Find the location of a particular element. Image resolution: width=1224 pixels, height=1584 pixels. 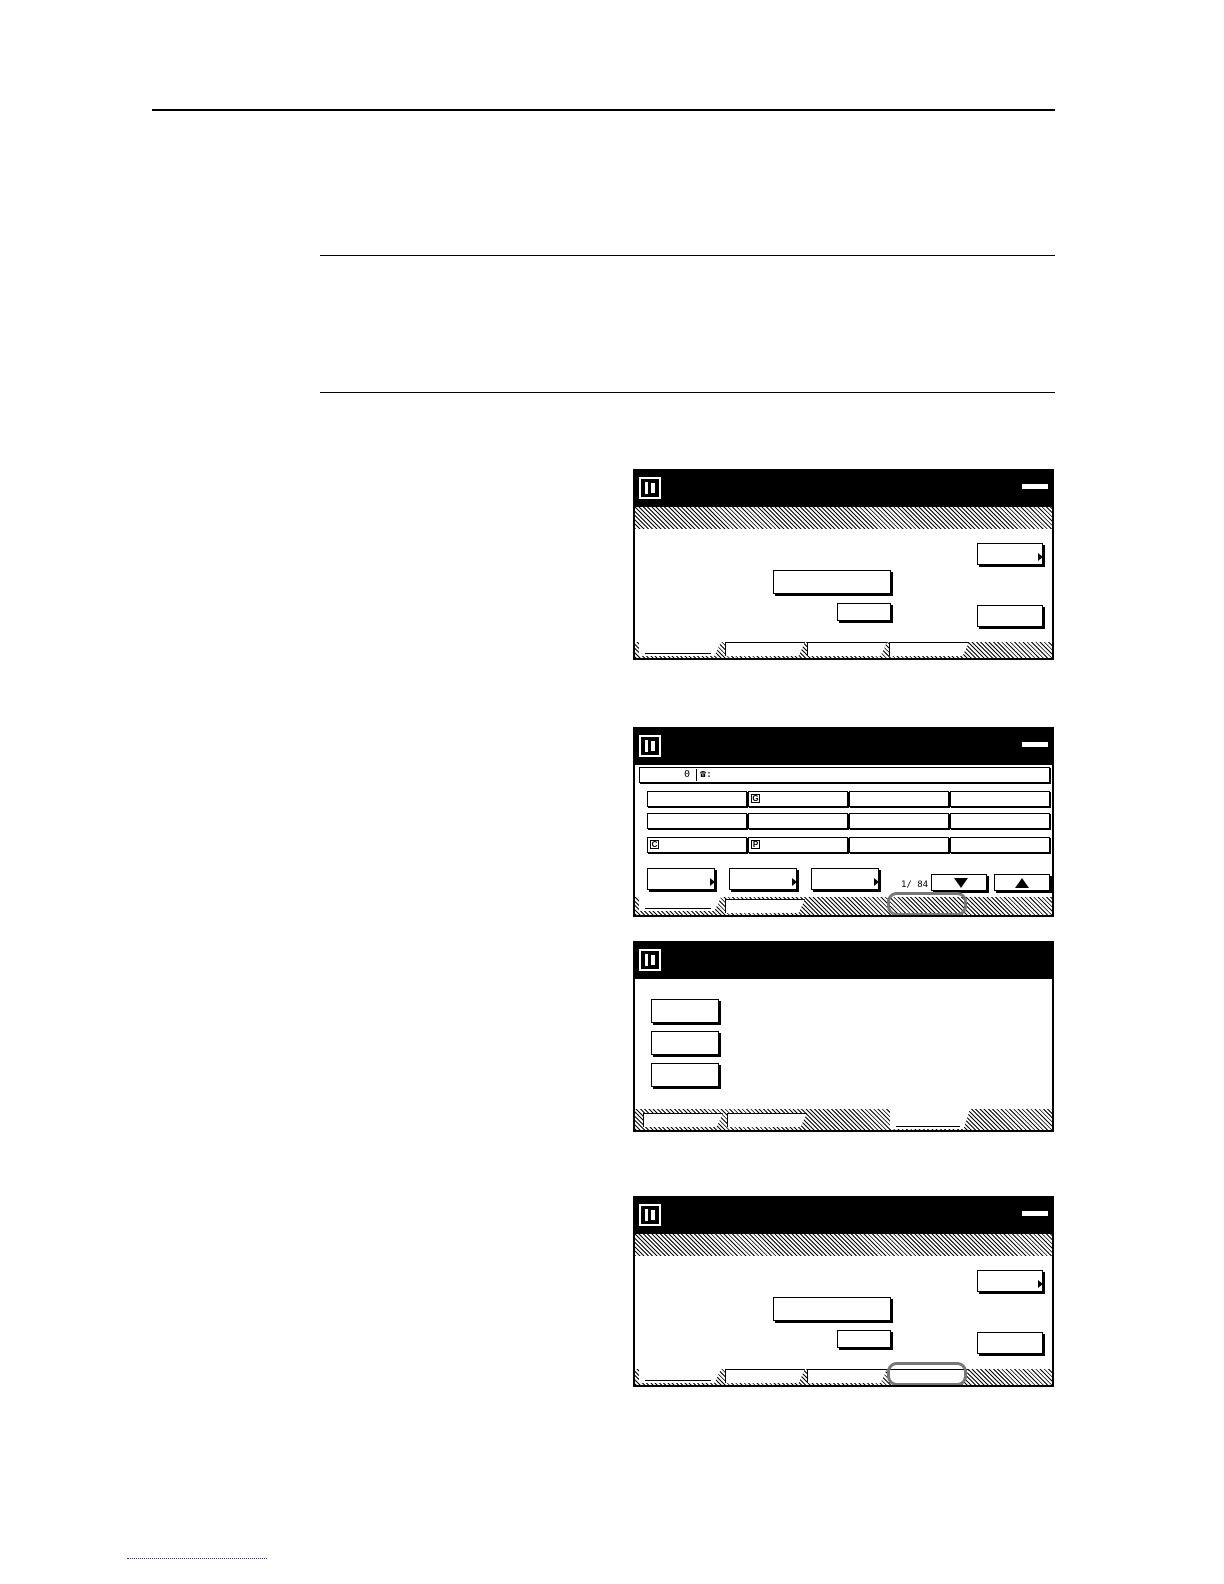

page-indicator: 1/ 84 is located at coordinates (915, 885).